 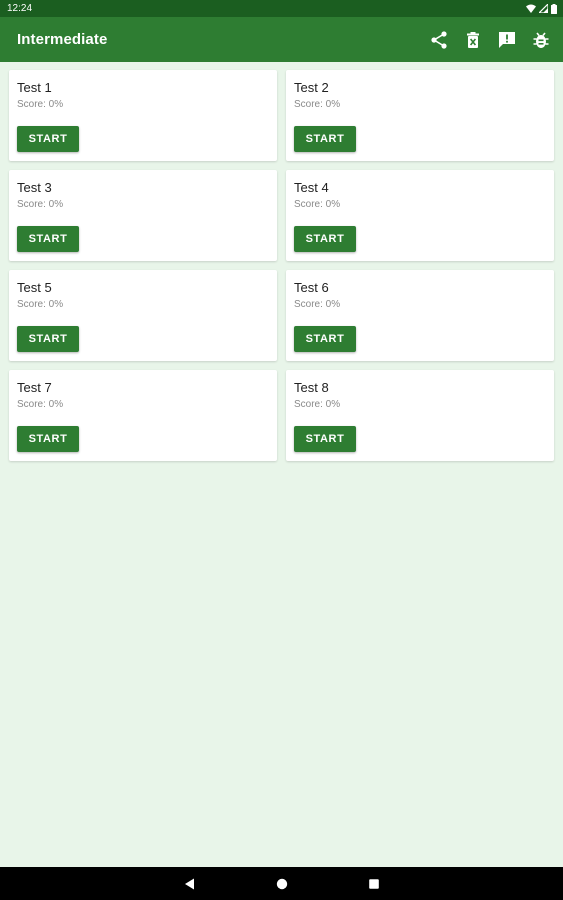 What do you see at coordinates (531, 8) in the screenshot?
I see `wifi-icon` at bounding box center [531, 8].